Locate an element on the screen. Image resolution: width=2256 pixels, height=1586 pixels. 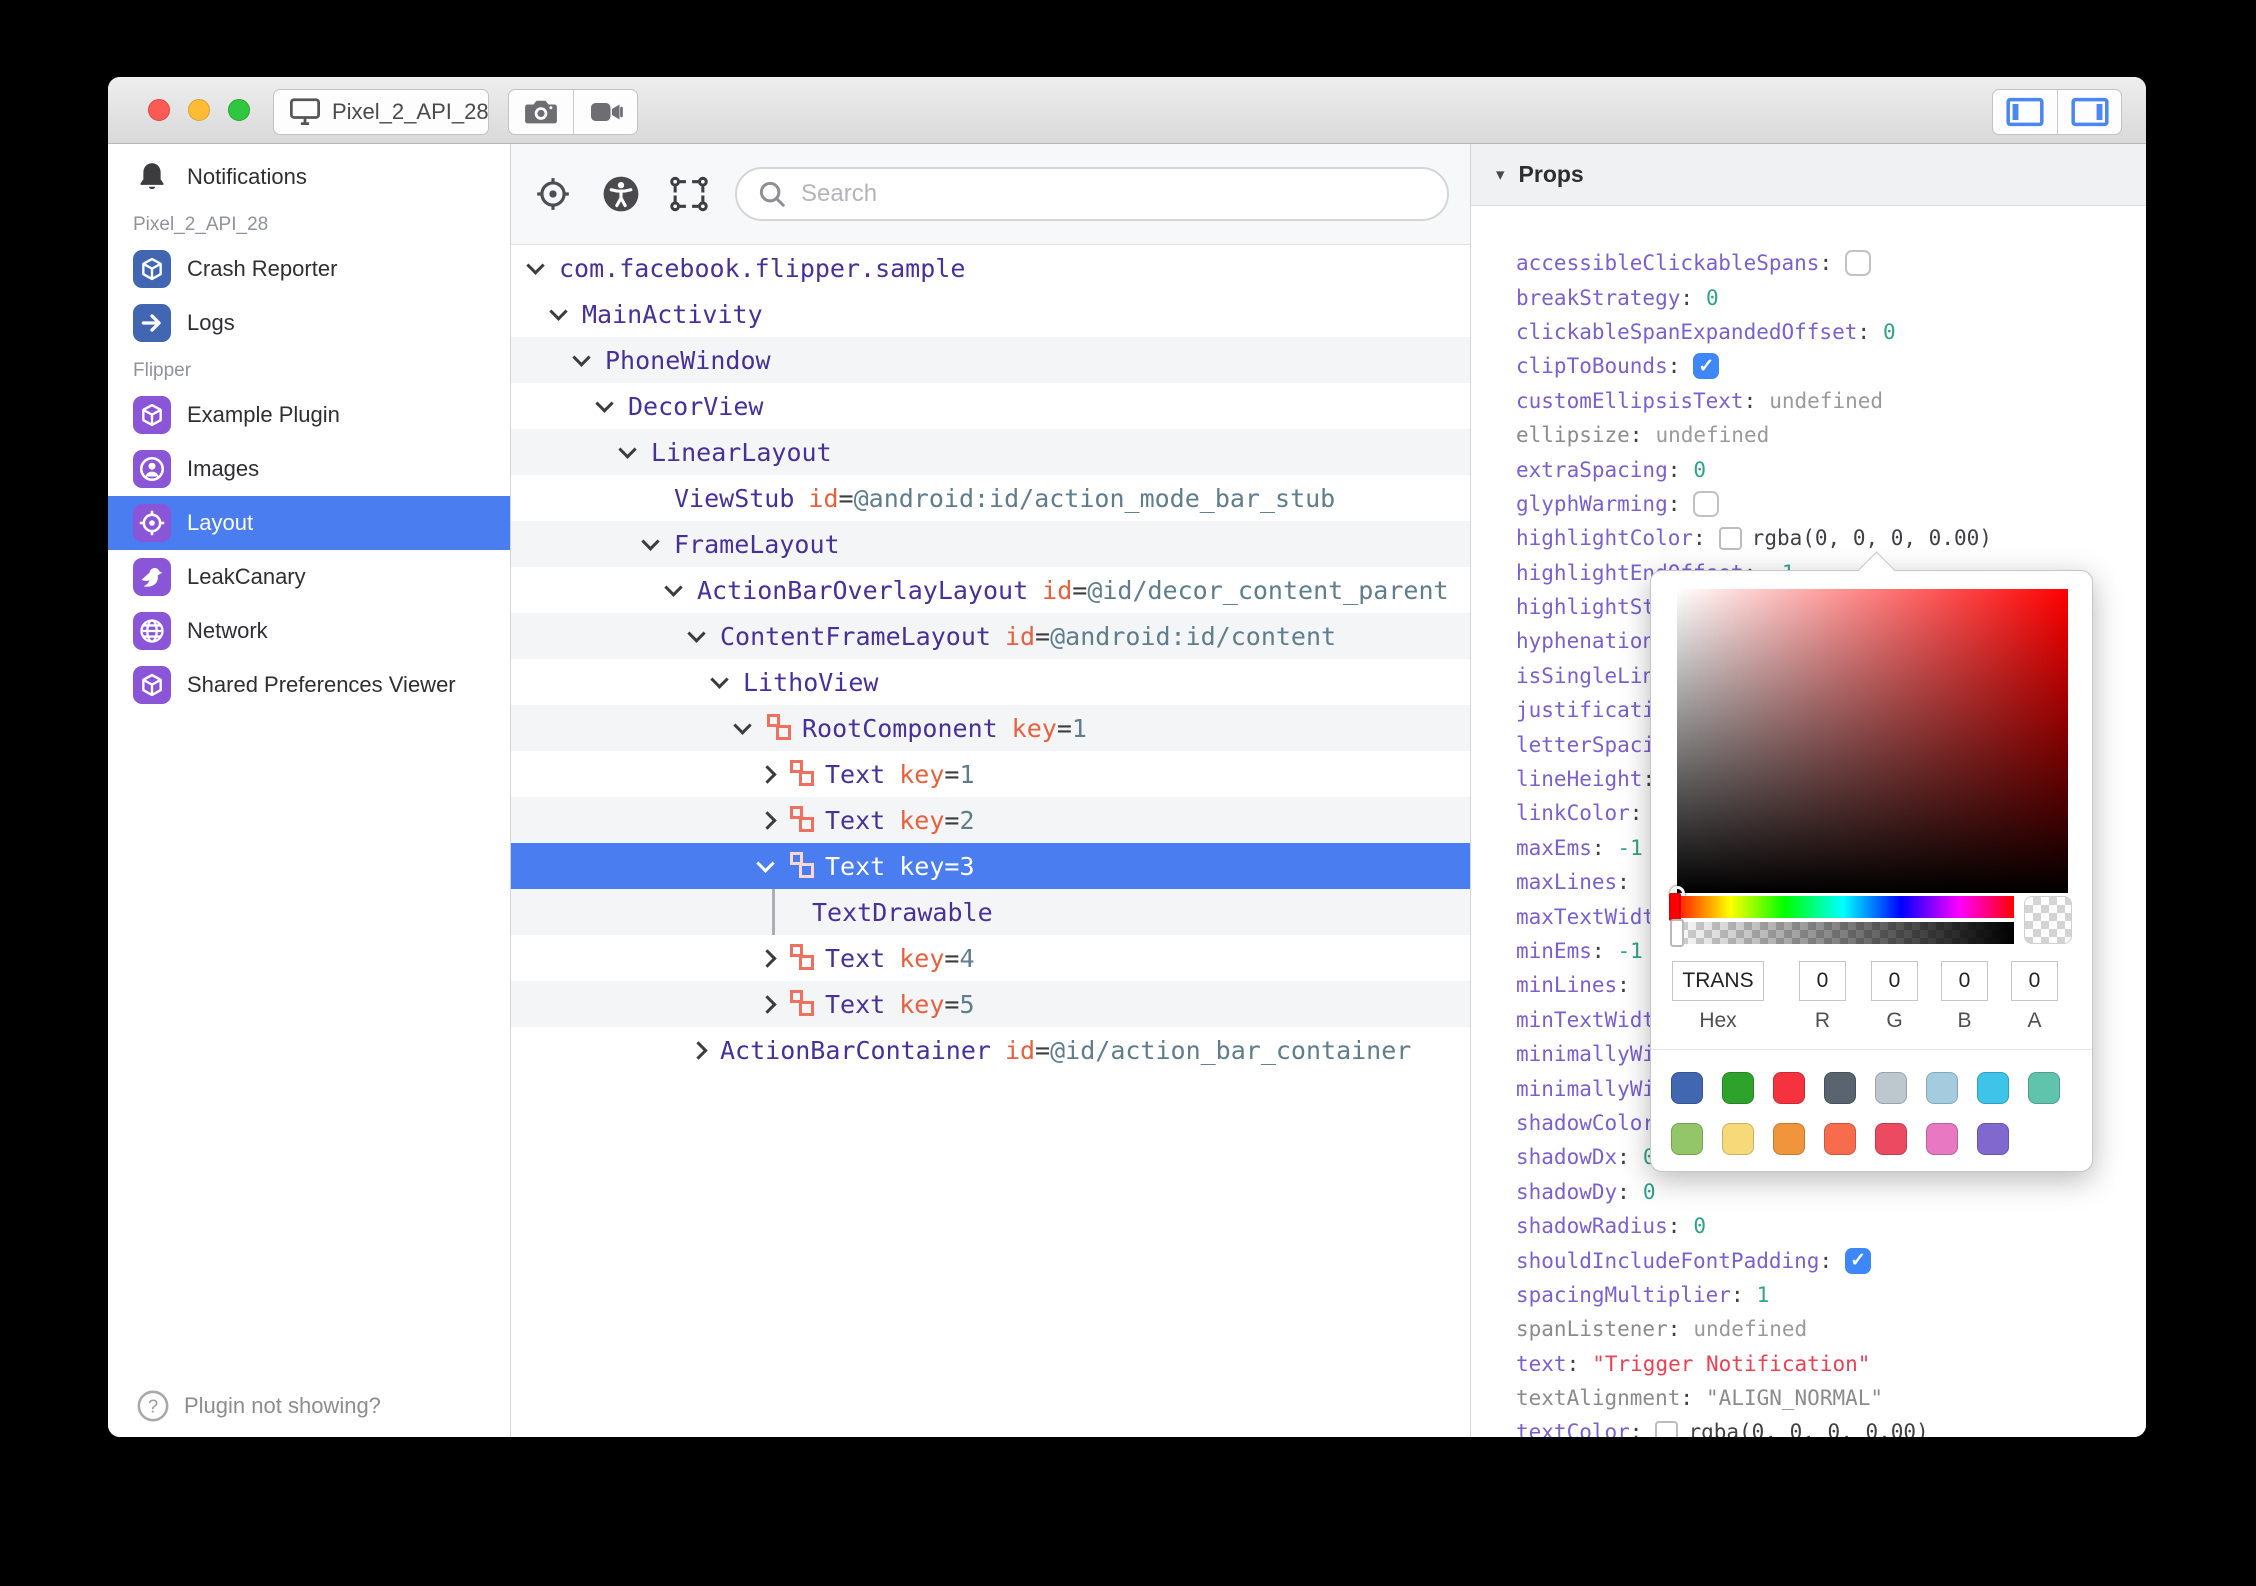
panel-right-icon is located at coordinates (2089, 112).